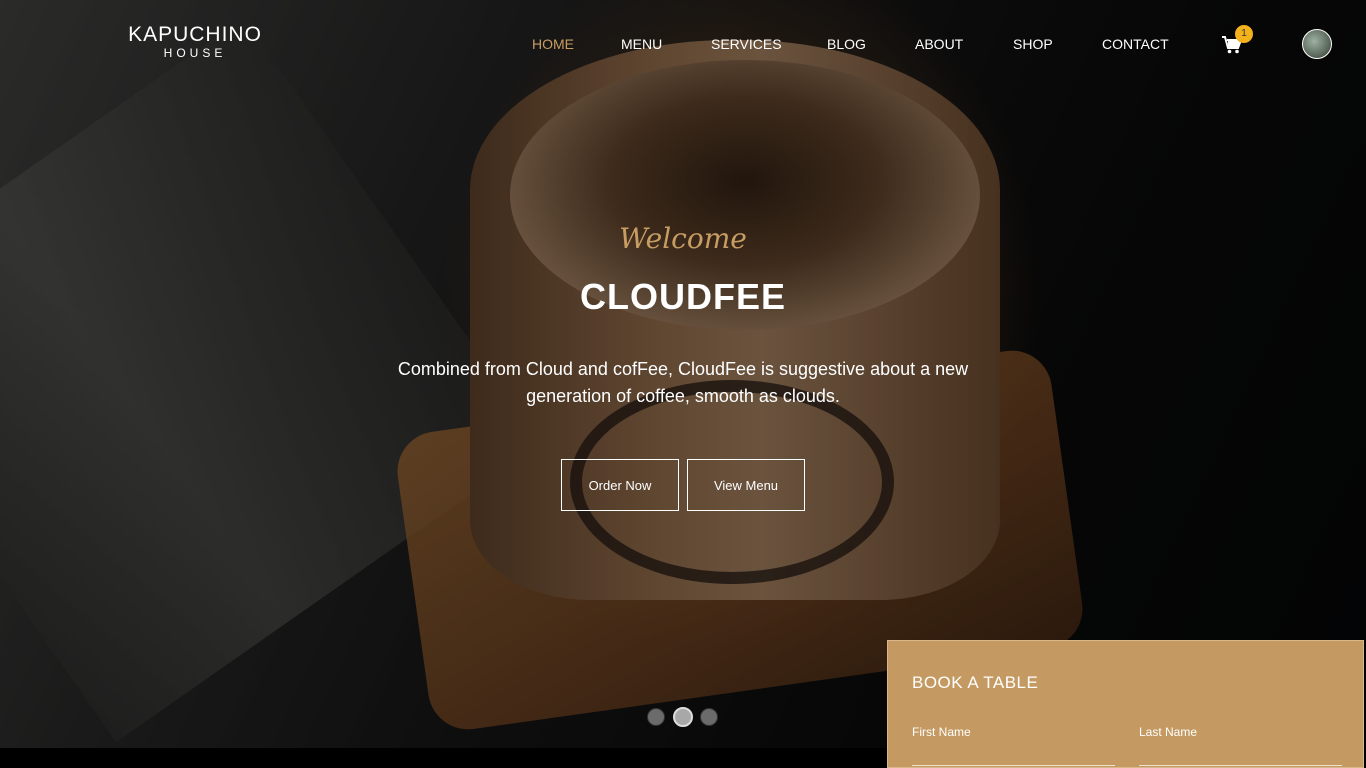 The image size is (1366, 768). Describe the element at coordinates (683, 296) in the screenshot. I see `hero-title: CLOUDFEE` at that location.